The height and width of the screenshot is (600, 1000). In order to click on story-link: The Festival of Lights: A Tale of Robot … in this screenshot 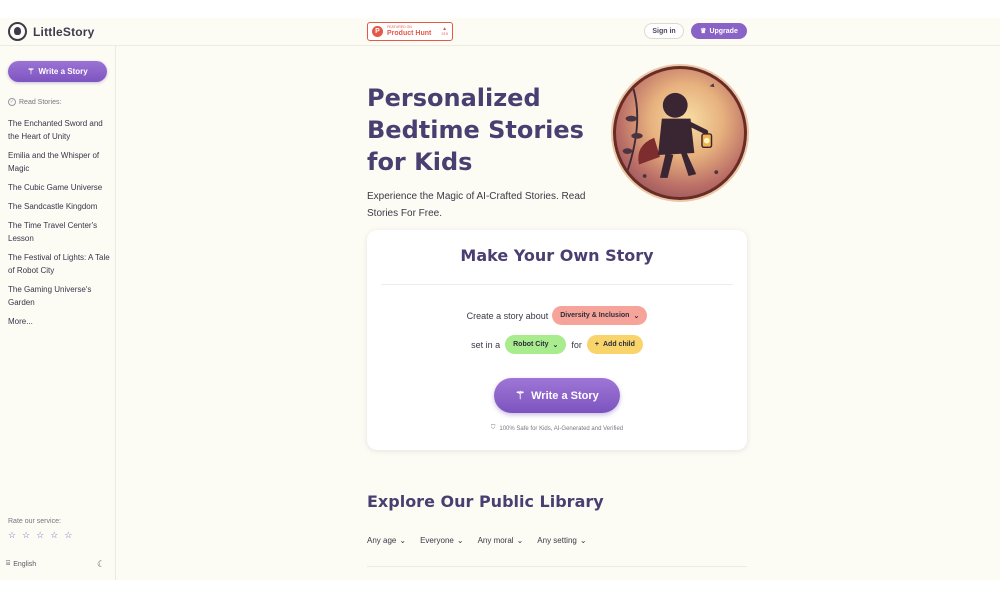, I will do `click(60, 264)`.